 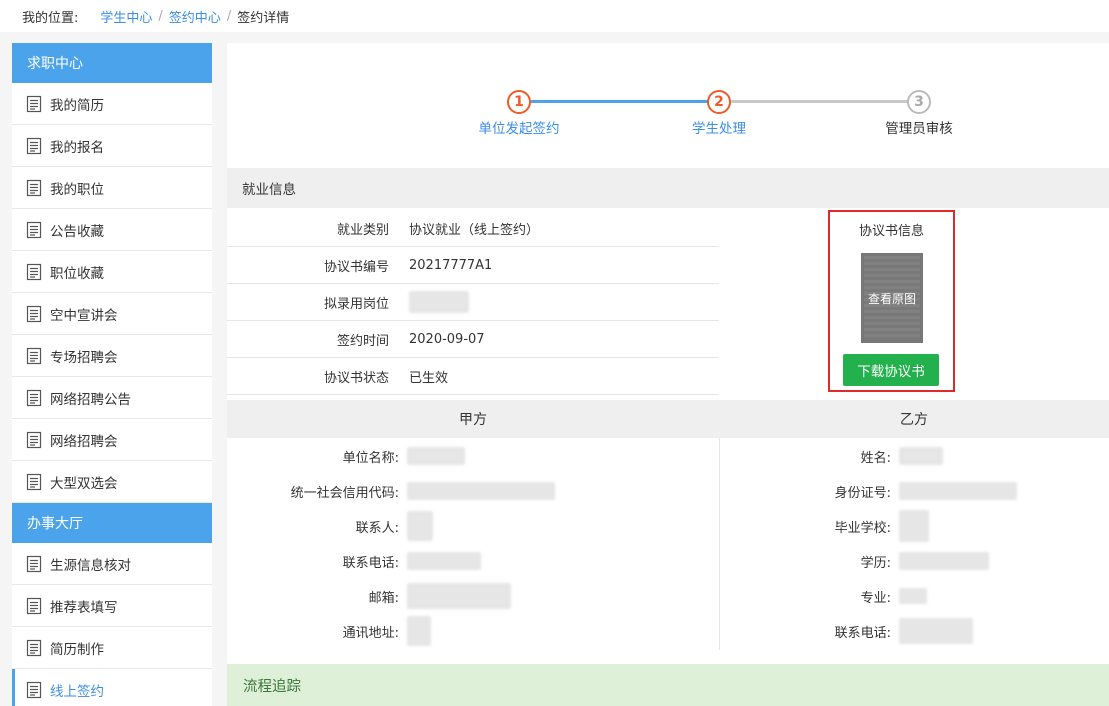 I want to click on employment-section-header: 就业信息, so click(x=668, y=188).